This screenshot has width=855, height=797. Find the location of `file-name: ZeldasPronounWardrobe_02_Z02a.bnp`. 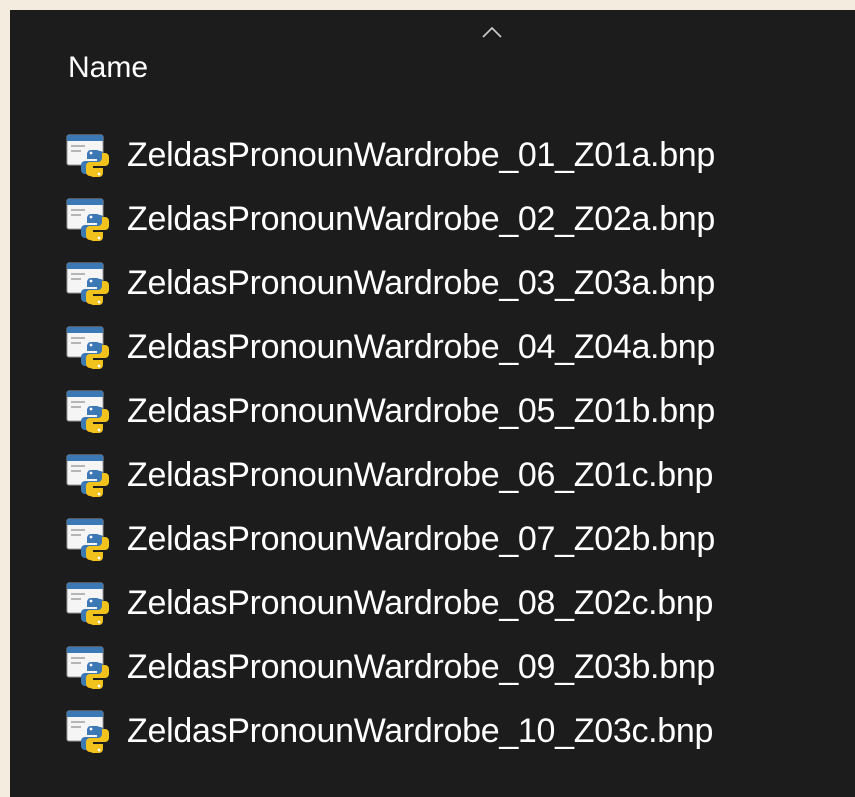

file-name: ZeldasPronounWardrobe_02_Z02a.bnp is located at coordinates (421, 218).